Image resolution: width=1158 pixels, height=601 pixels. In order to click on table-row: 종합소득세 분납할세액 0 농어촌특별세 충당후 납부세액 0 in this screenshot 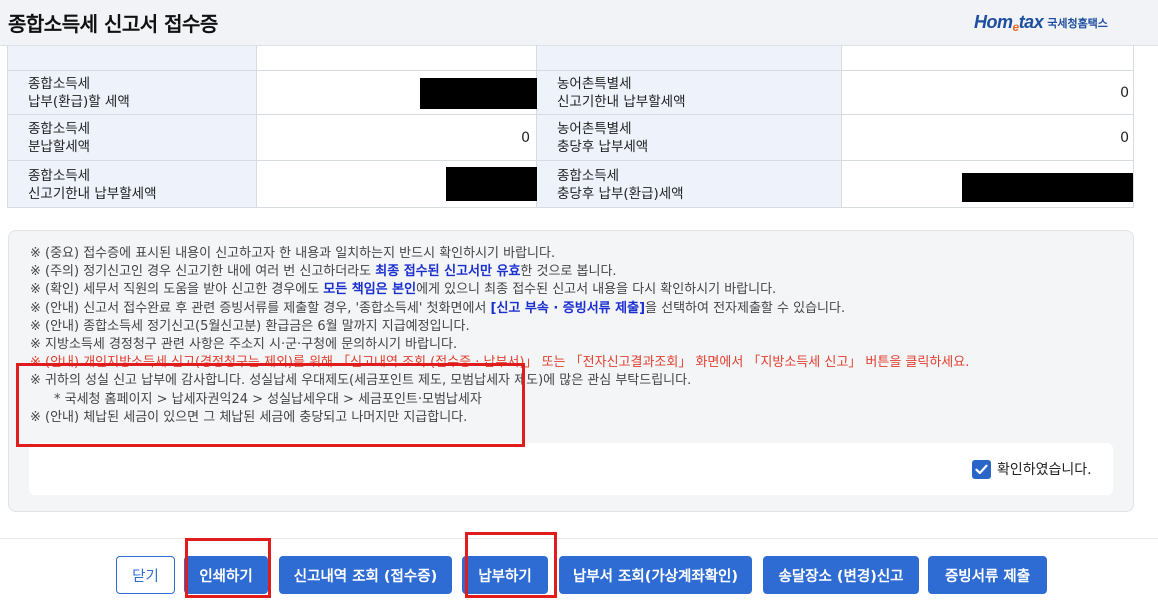, I will do `click(570, 137)`.